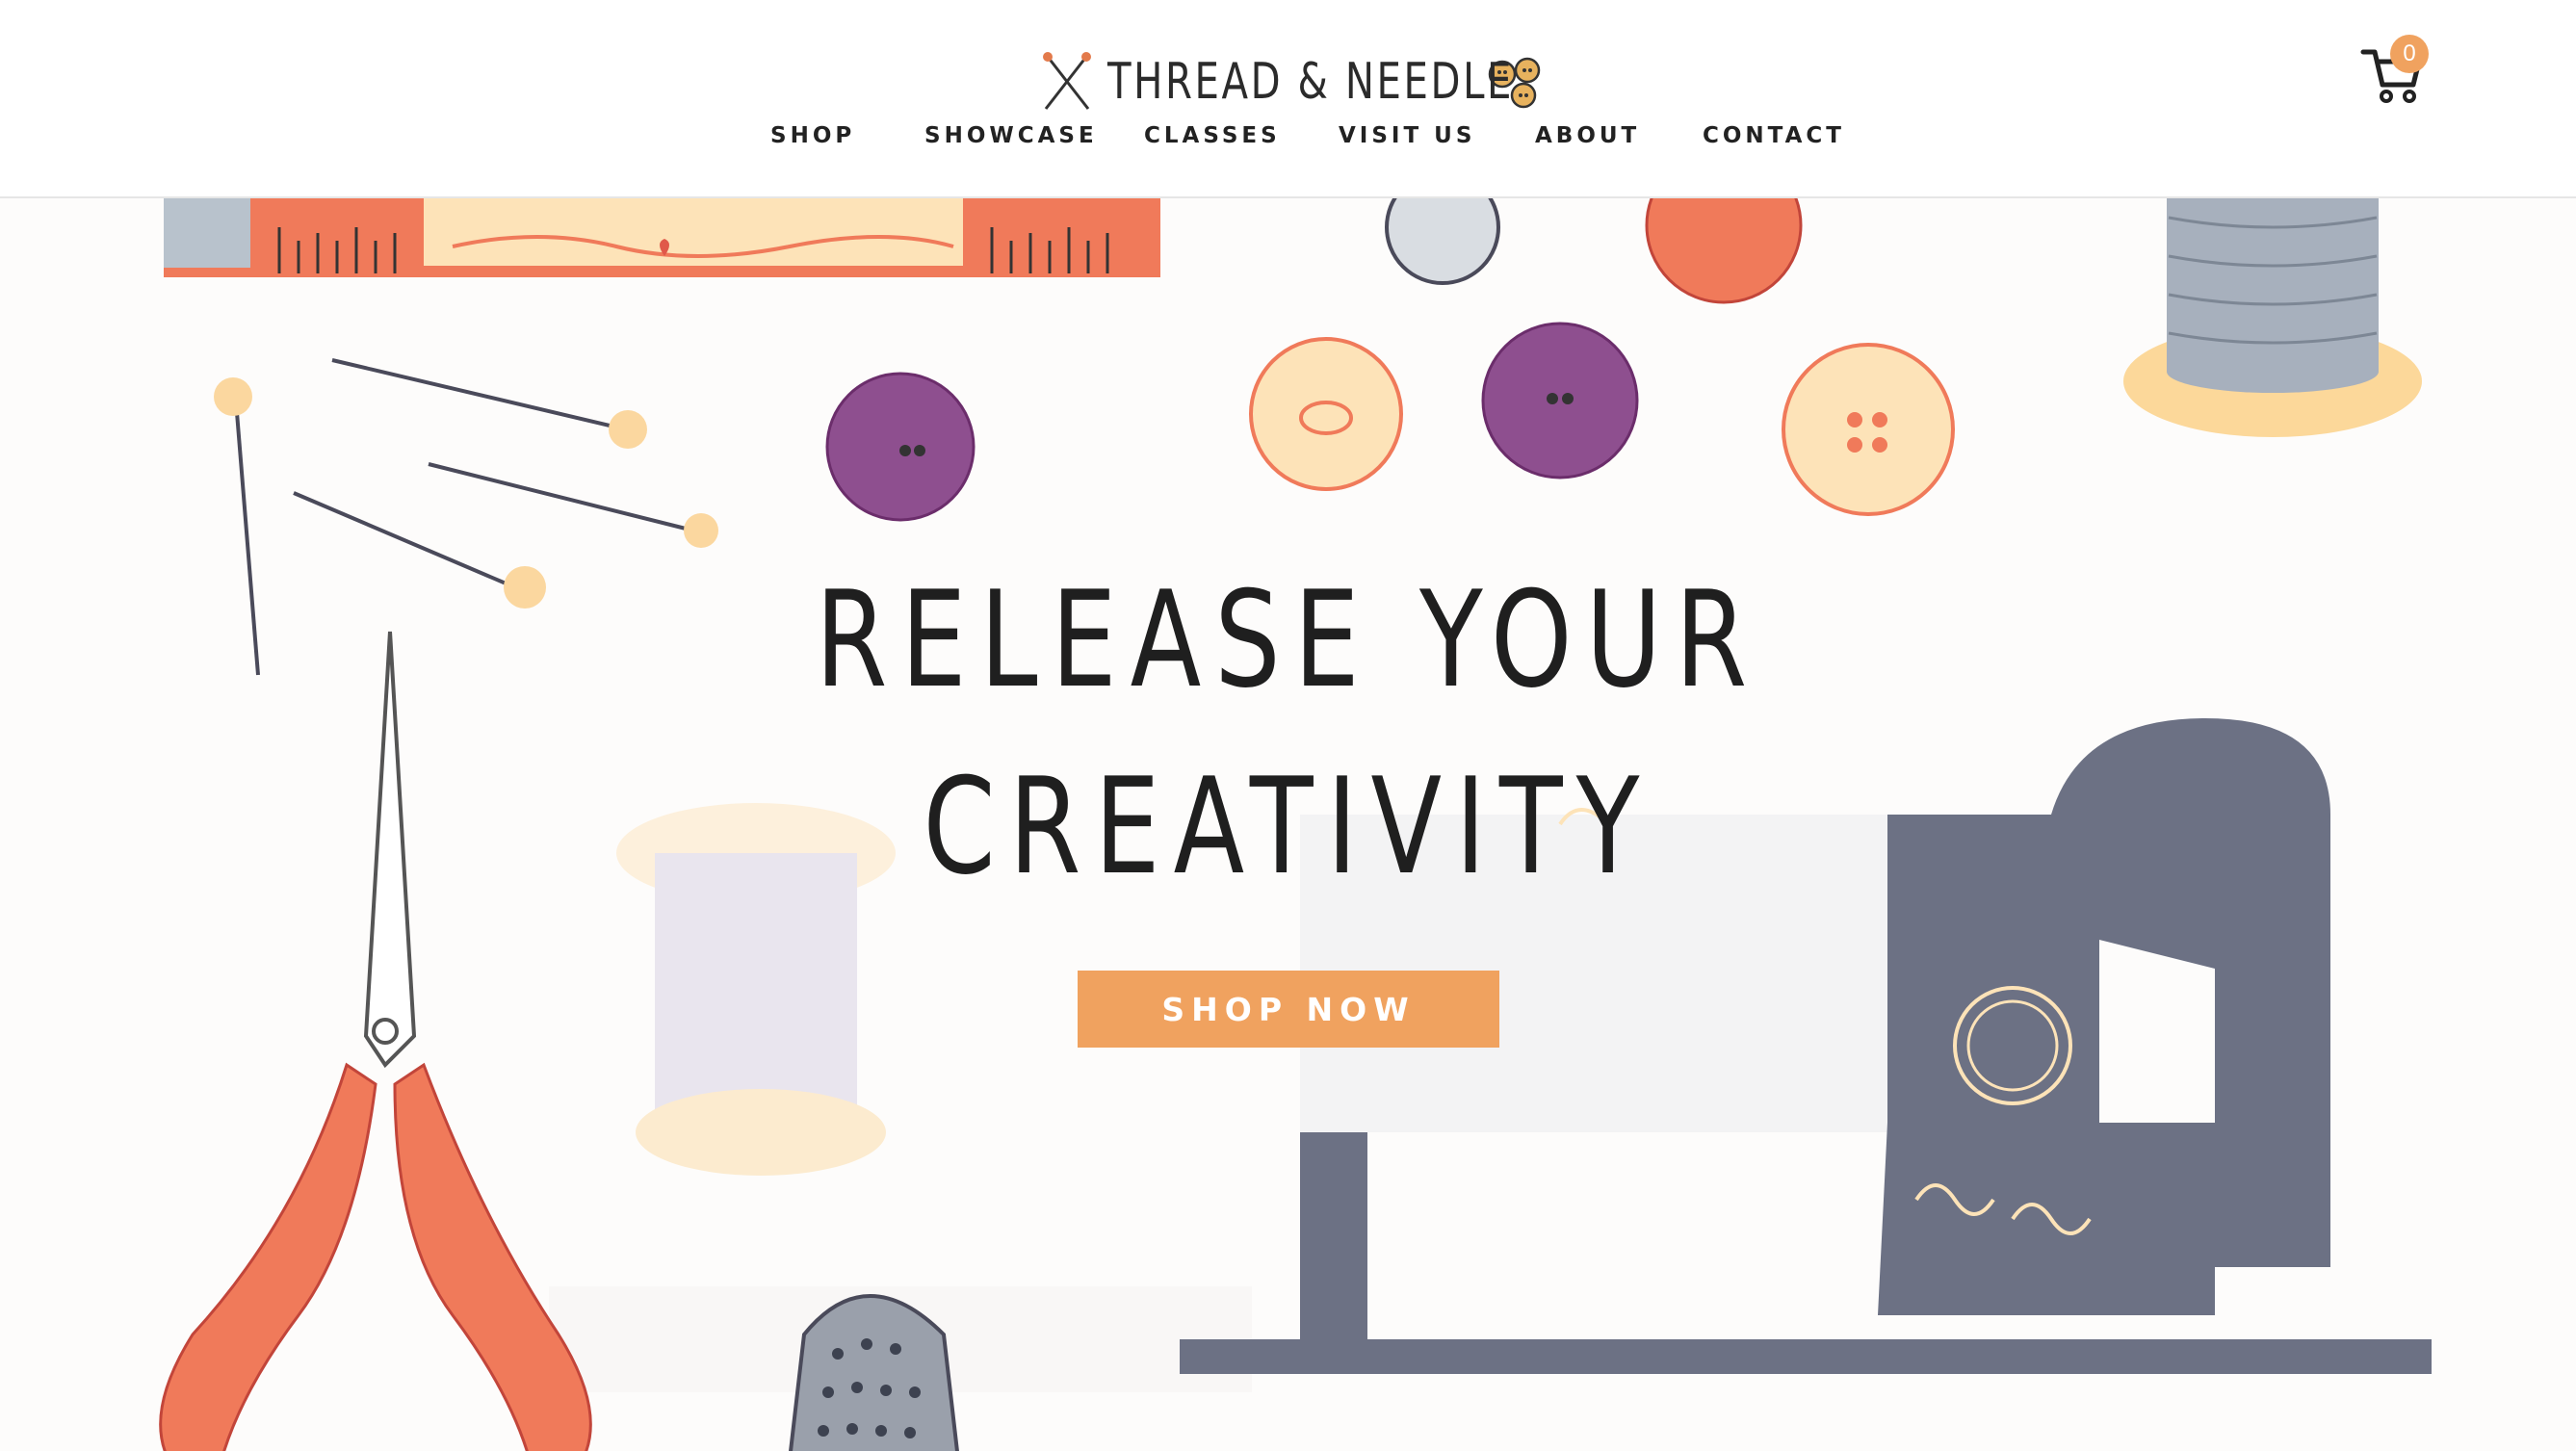 The width and height of the screenshot is (2576, 1451). What do you see at coordinates (1587, 135) in the screenshot?
I see `nav-about: ABOUT` at bounding box center [1587, 135].